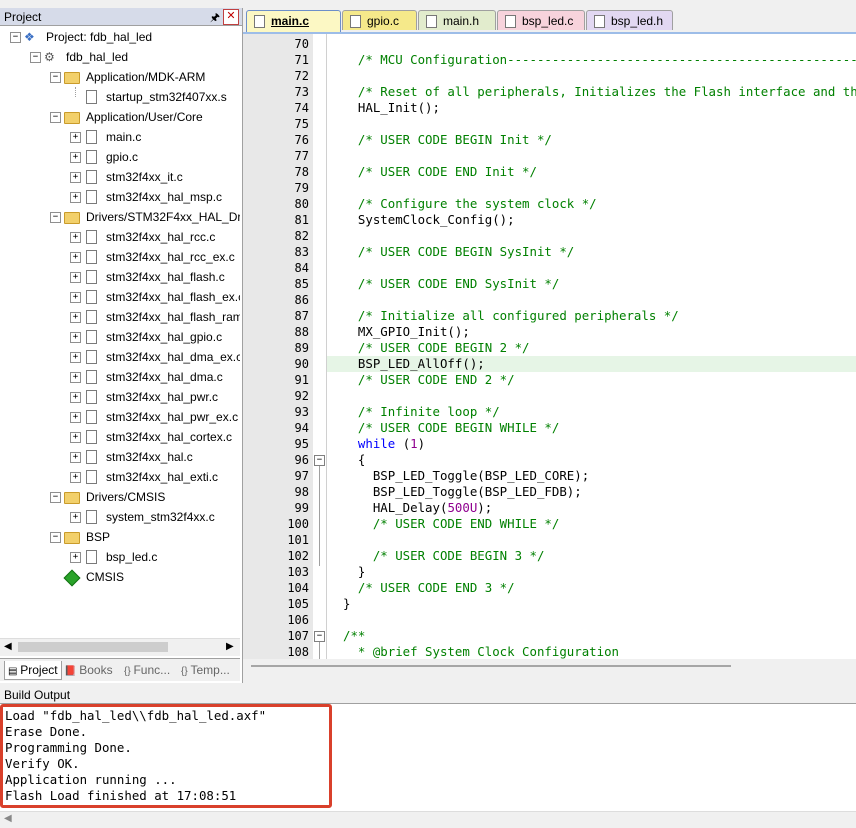 This screenshot has width=856, height=828. Describe the element at coordinates (120, 497) in the screenshot. I see `tree-item: − Drivers/CMSIS` at that location.